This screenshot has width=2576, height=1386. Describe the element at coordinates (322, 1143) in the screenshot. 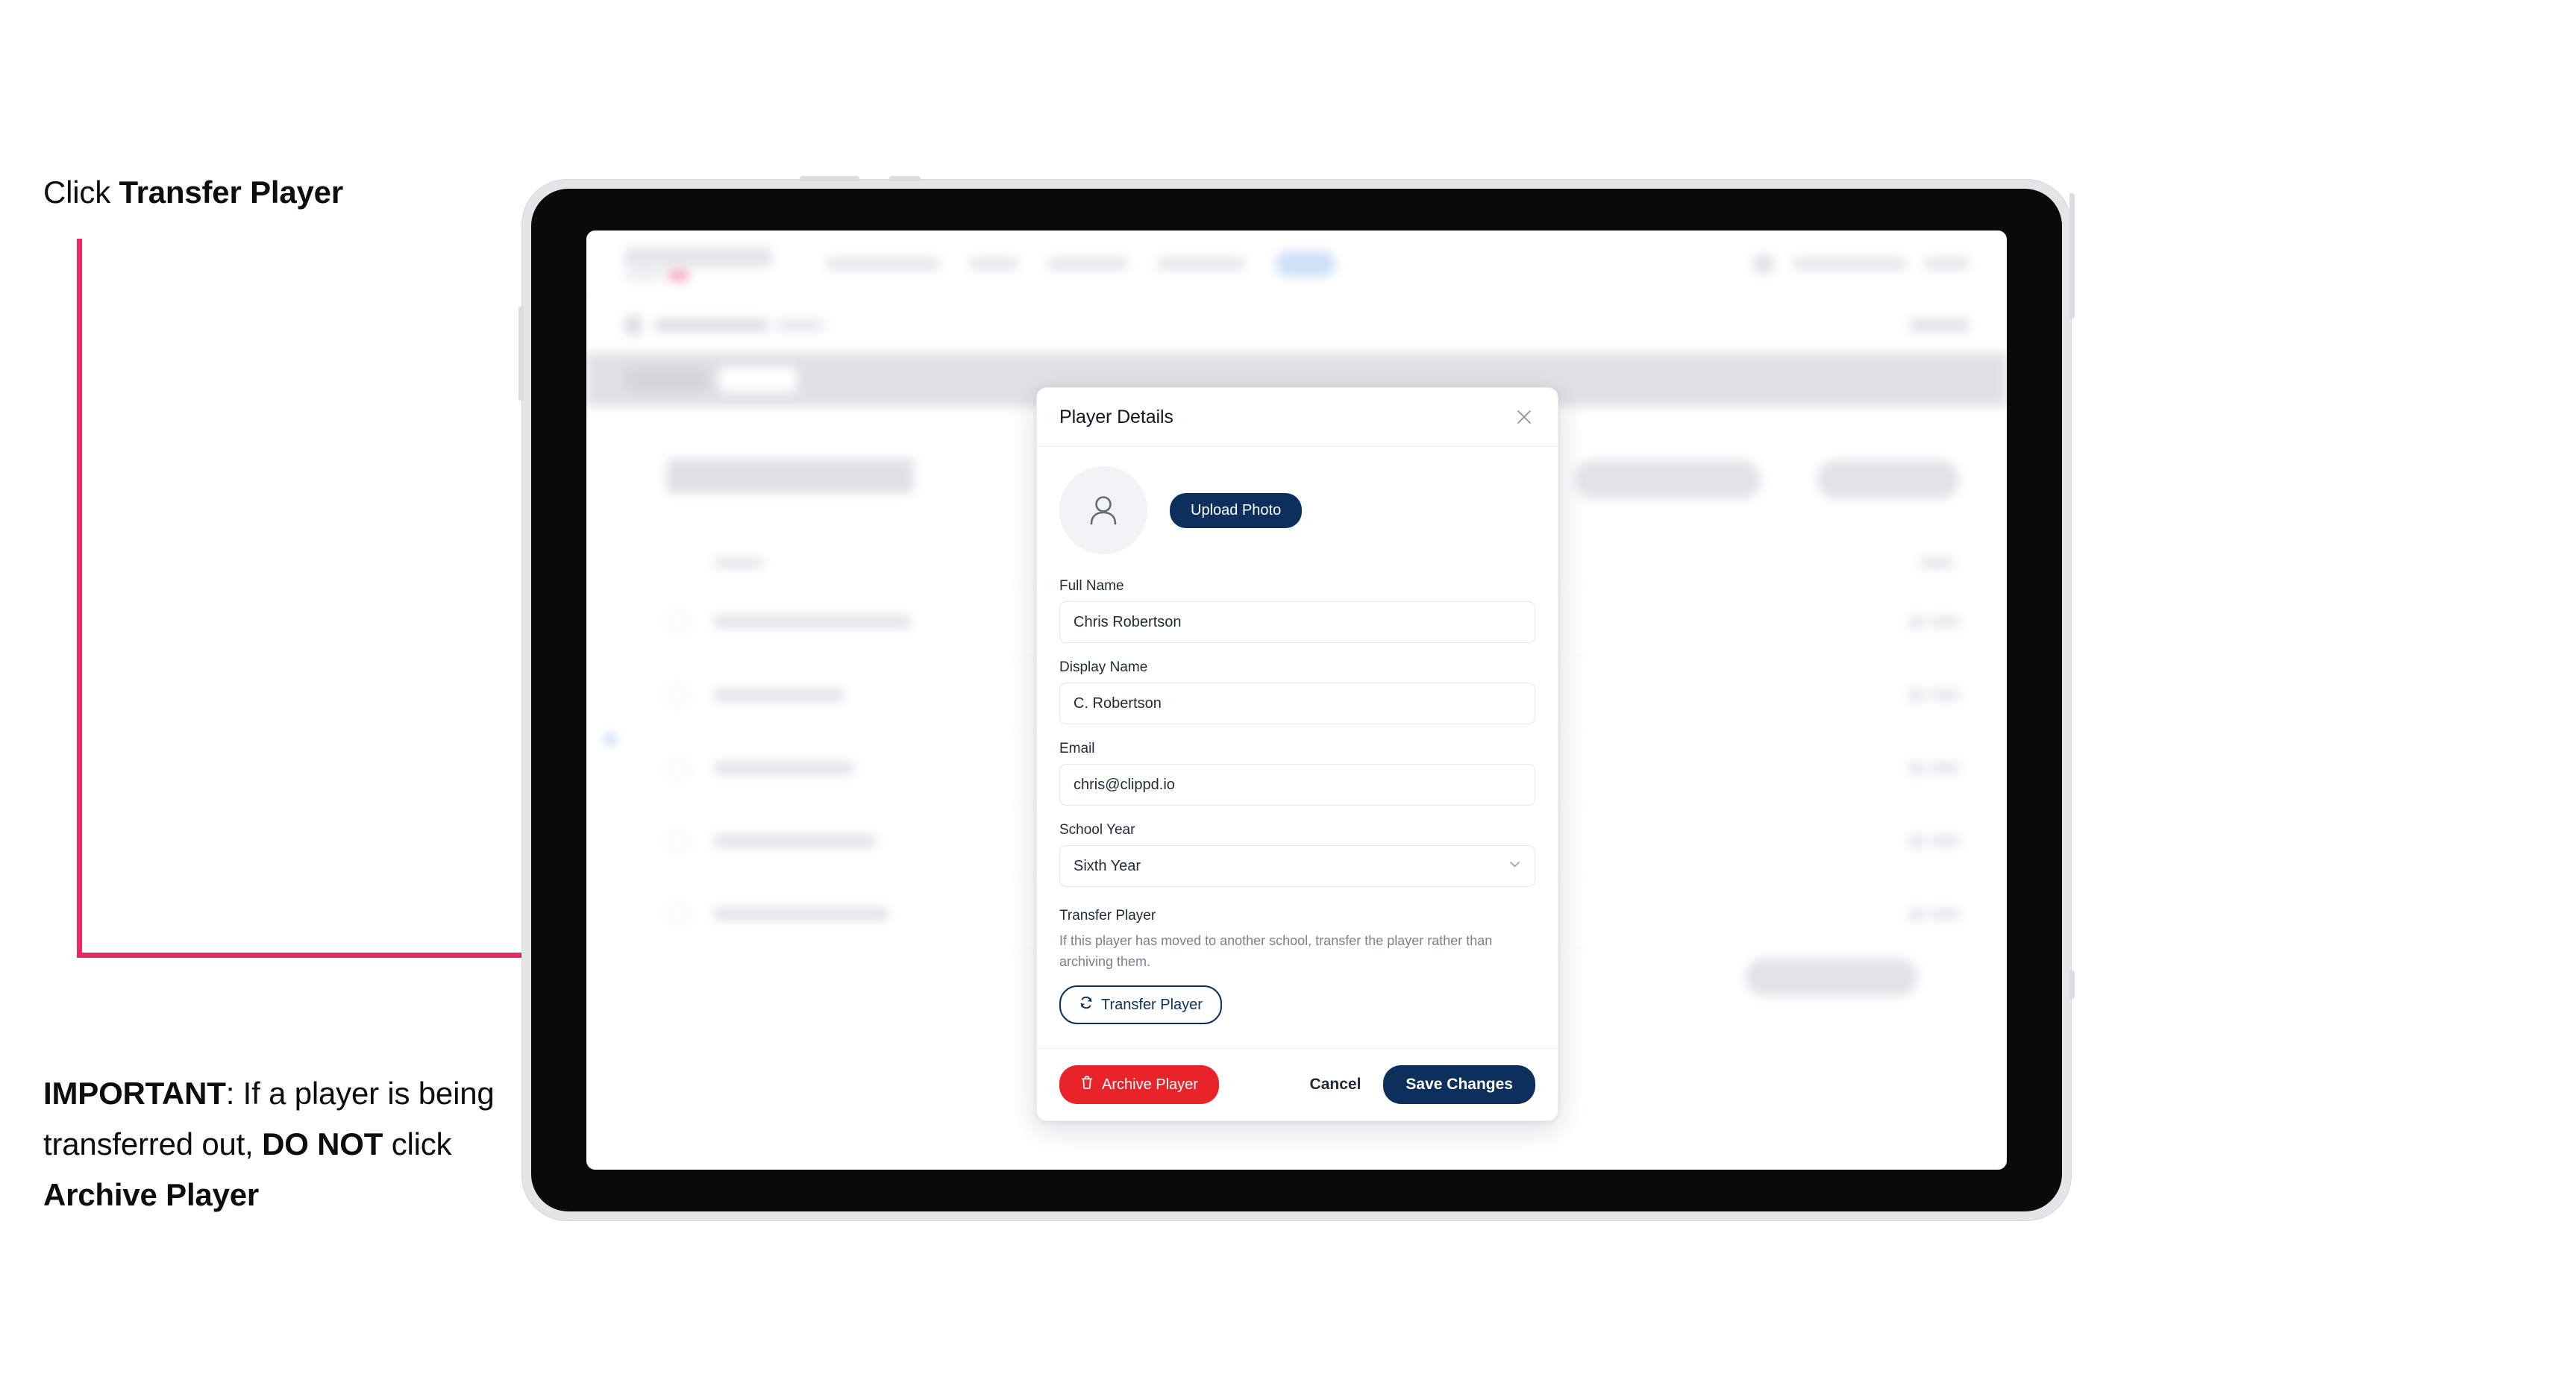

I see `annotation-bottom-bold-donot: DO NOT` at that location.